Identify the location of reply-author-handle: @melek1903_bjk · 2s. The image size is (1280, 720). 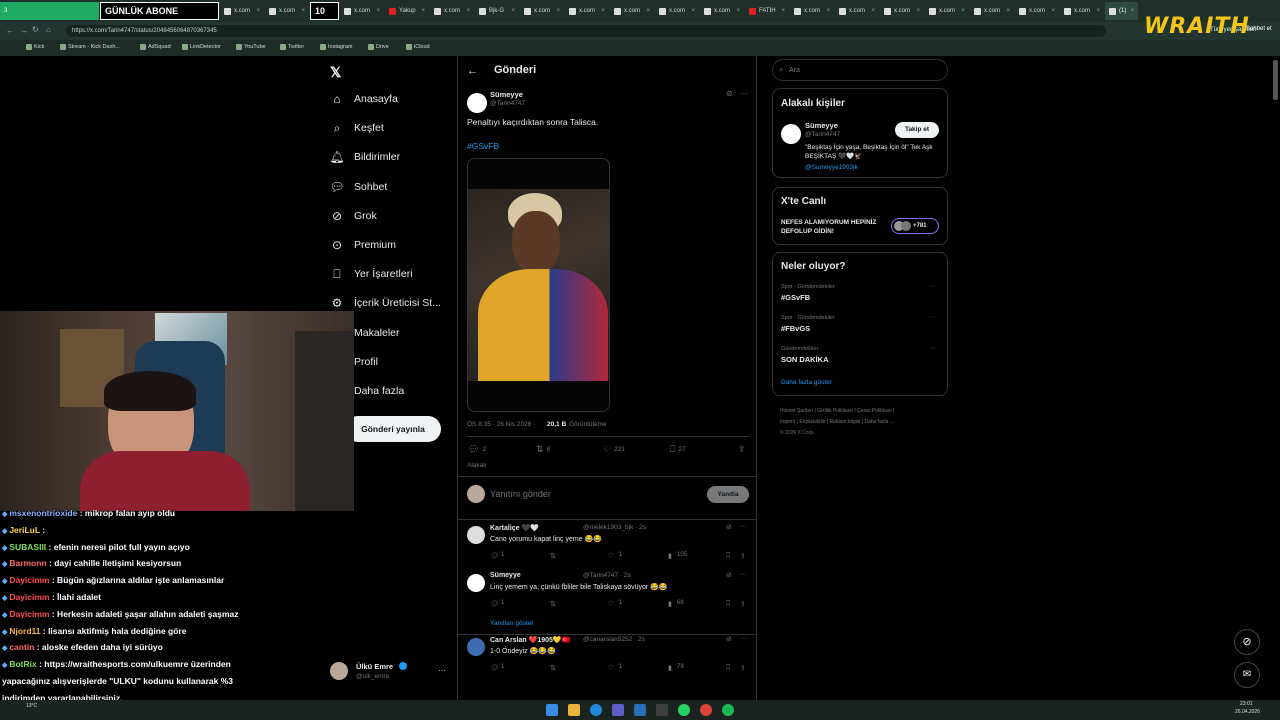
(614, 527).